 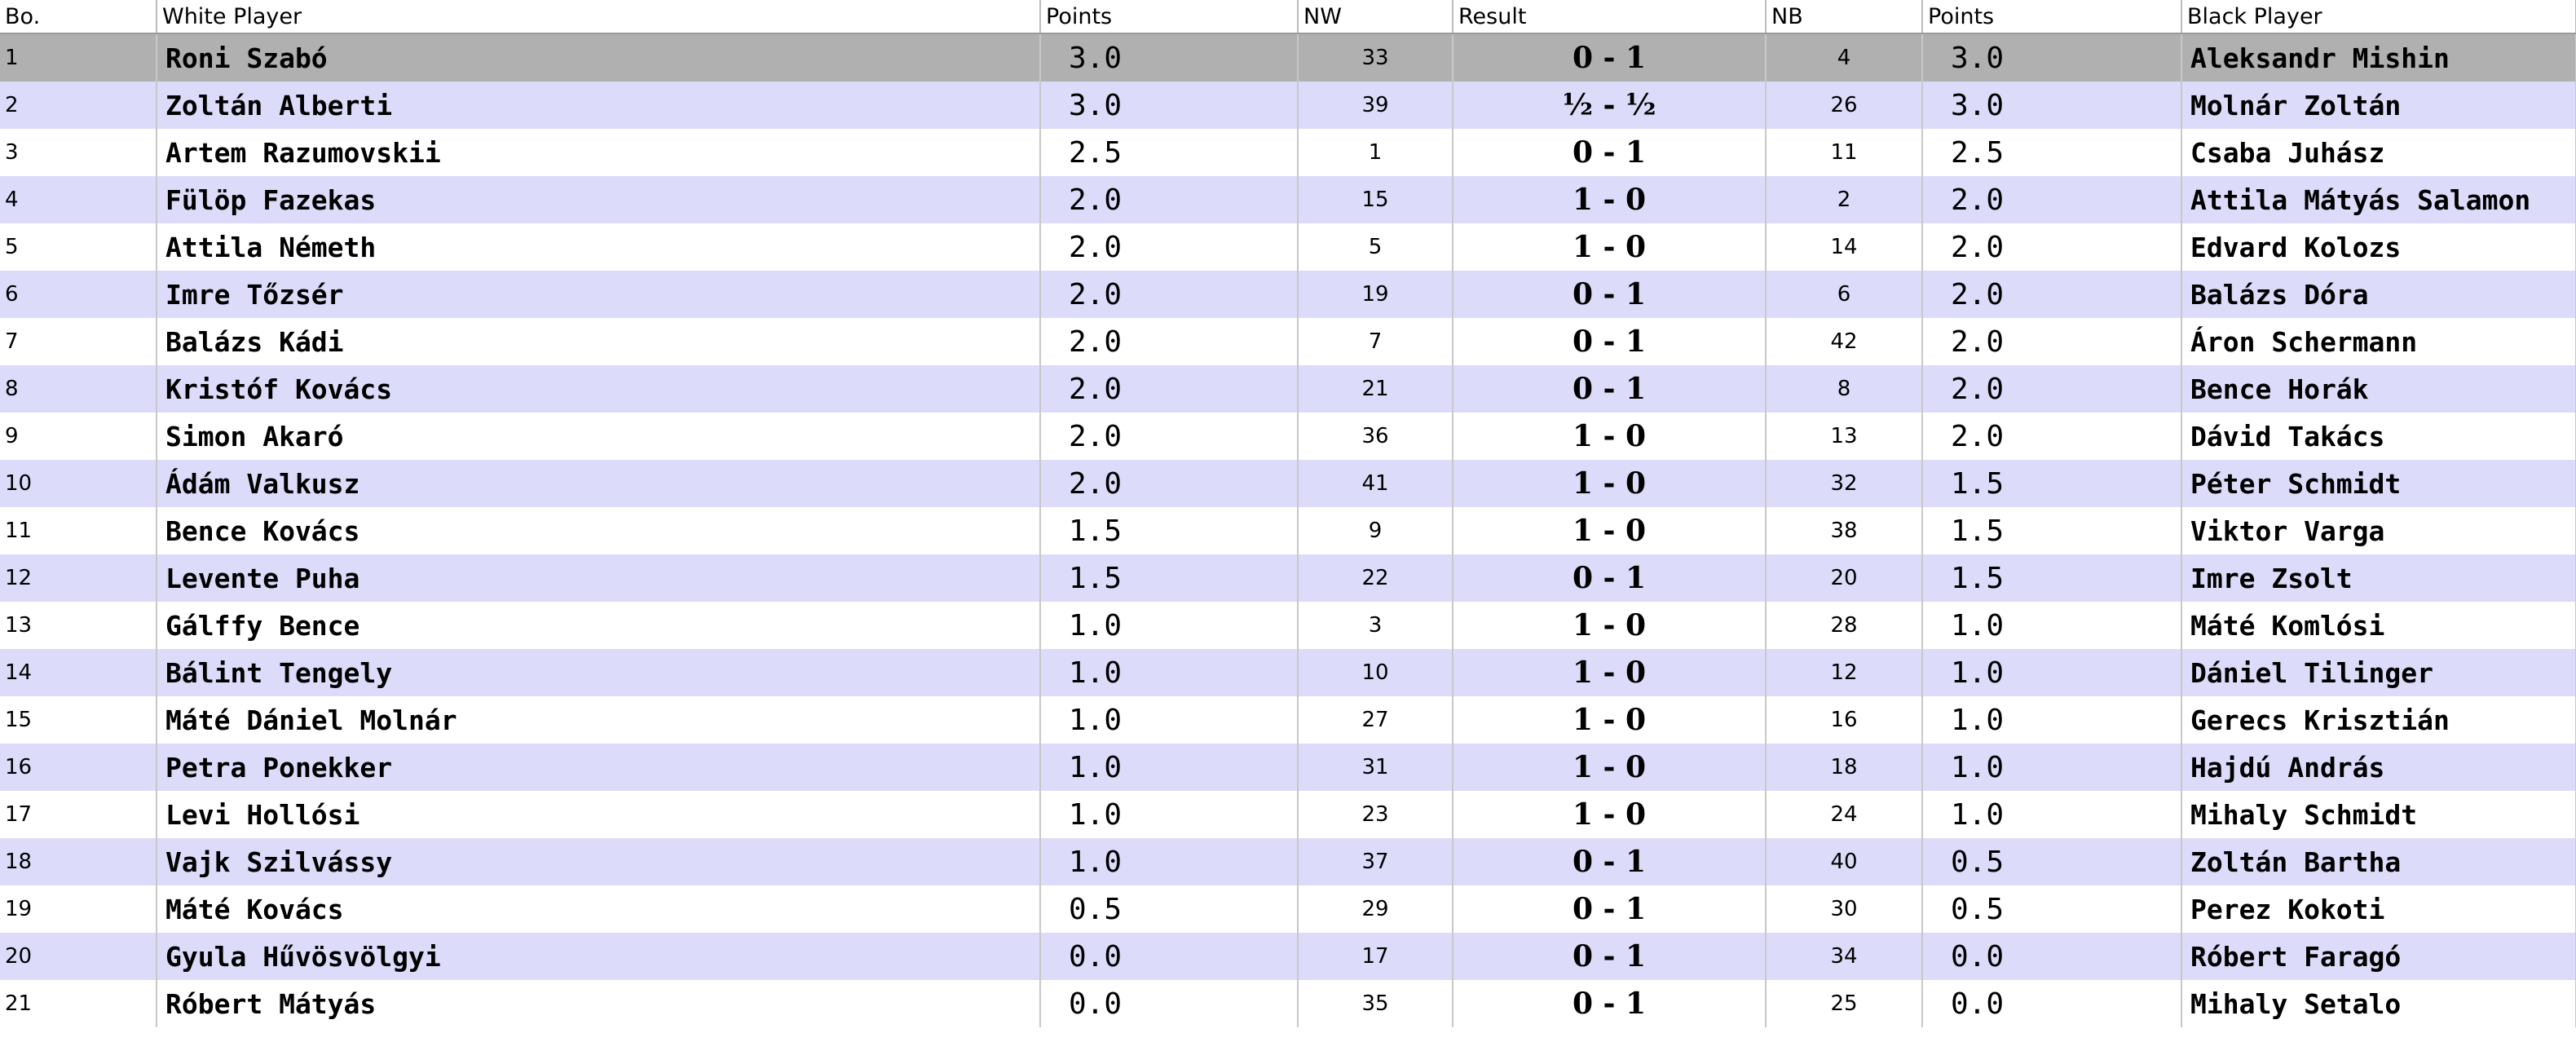 What do you see at coordinates (78, 956) in the screenshot?
I see `cell-board: 20` at bounding box center [78, 956].